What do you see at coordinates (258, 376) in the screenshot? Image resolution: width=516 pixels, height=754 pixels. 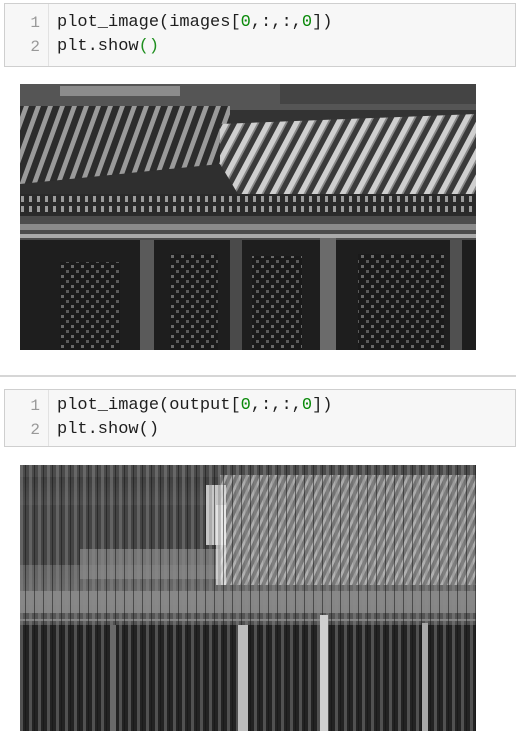 I see `cell-frame` at bounding box center [258, 376].